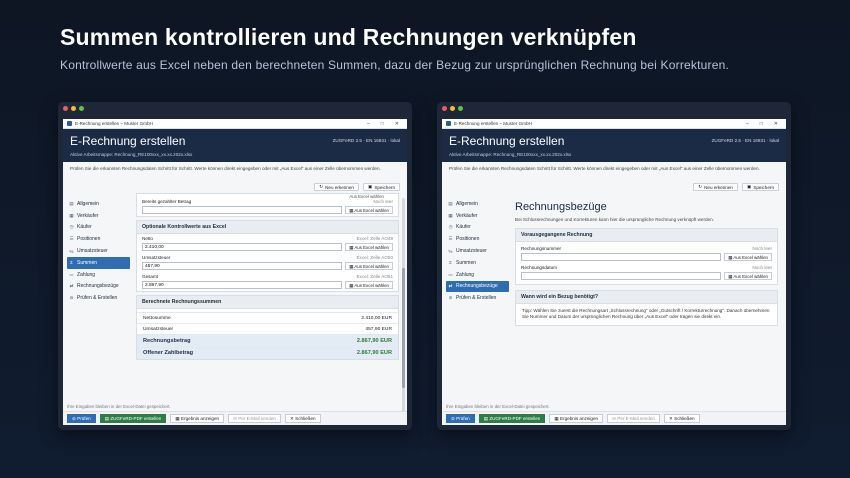 This screenshot has height=478, width=850. What do you see at coordinates (541, 249) in the screenshot?
I see `field-label: Rechnungsnummer` at bounding box center [541, 249].